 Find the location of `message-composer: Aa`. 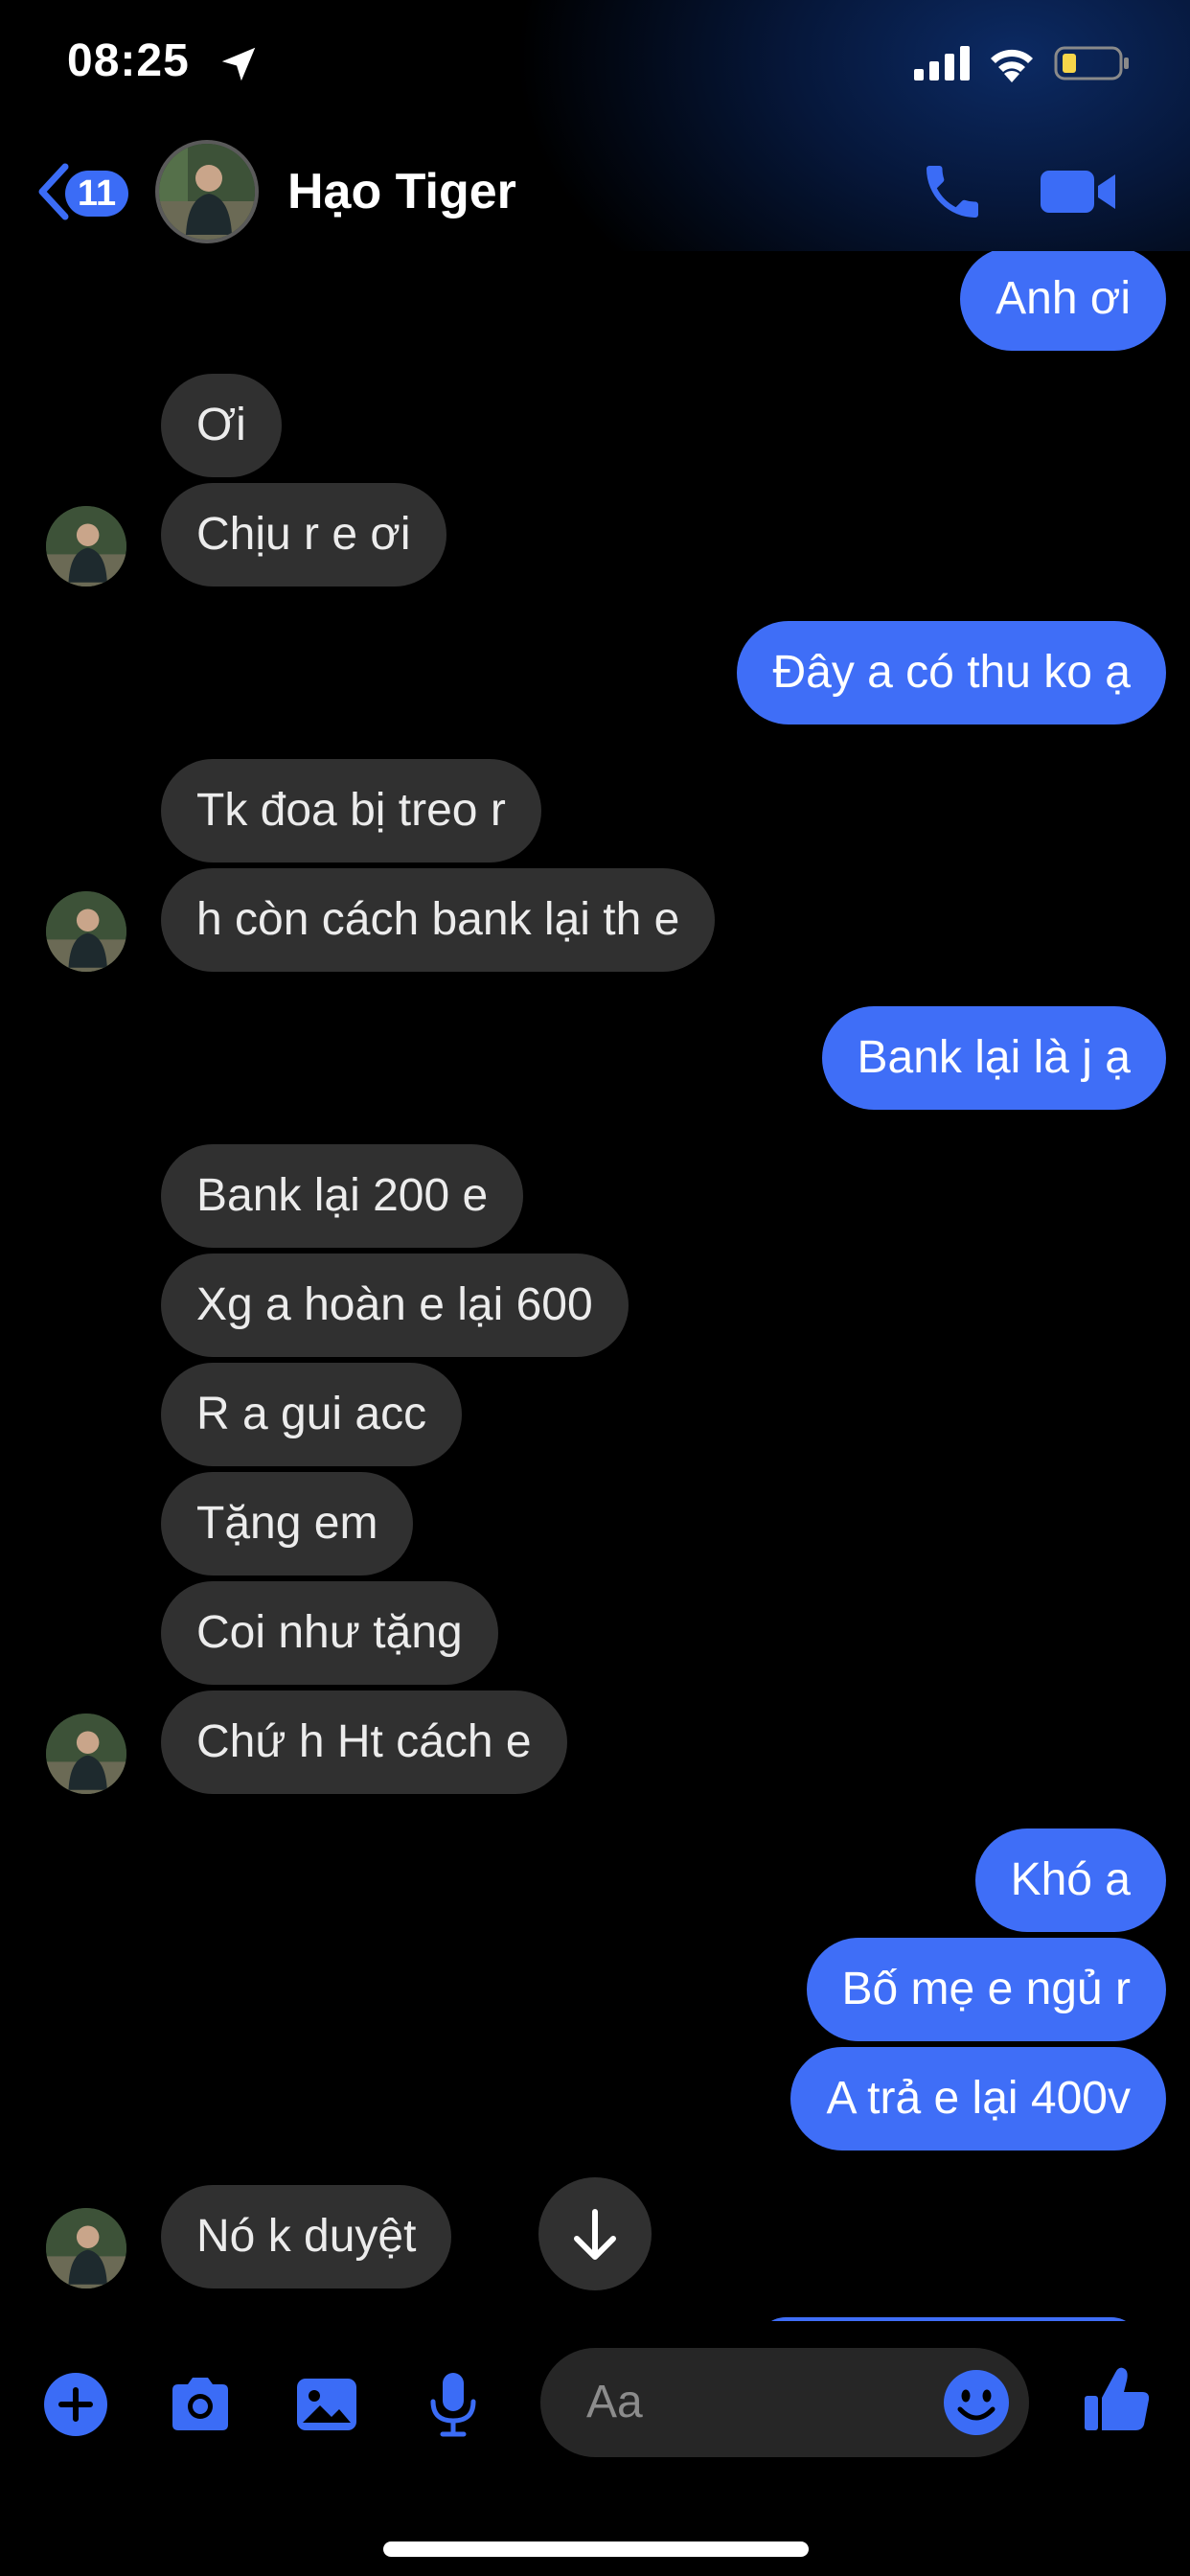

message-composer: Aa is located at coordinates (595, 2448).